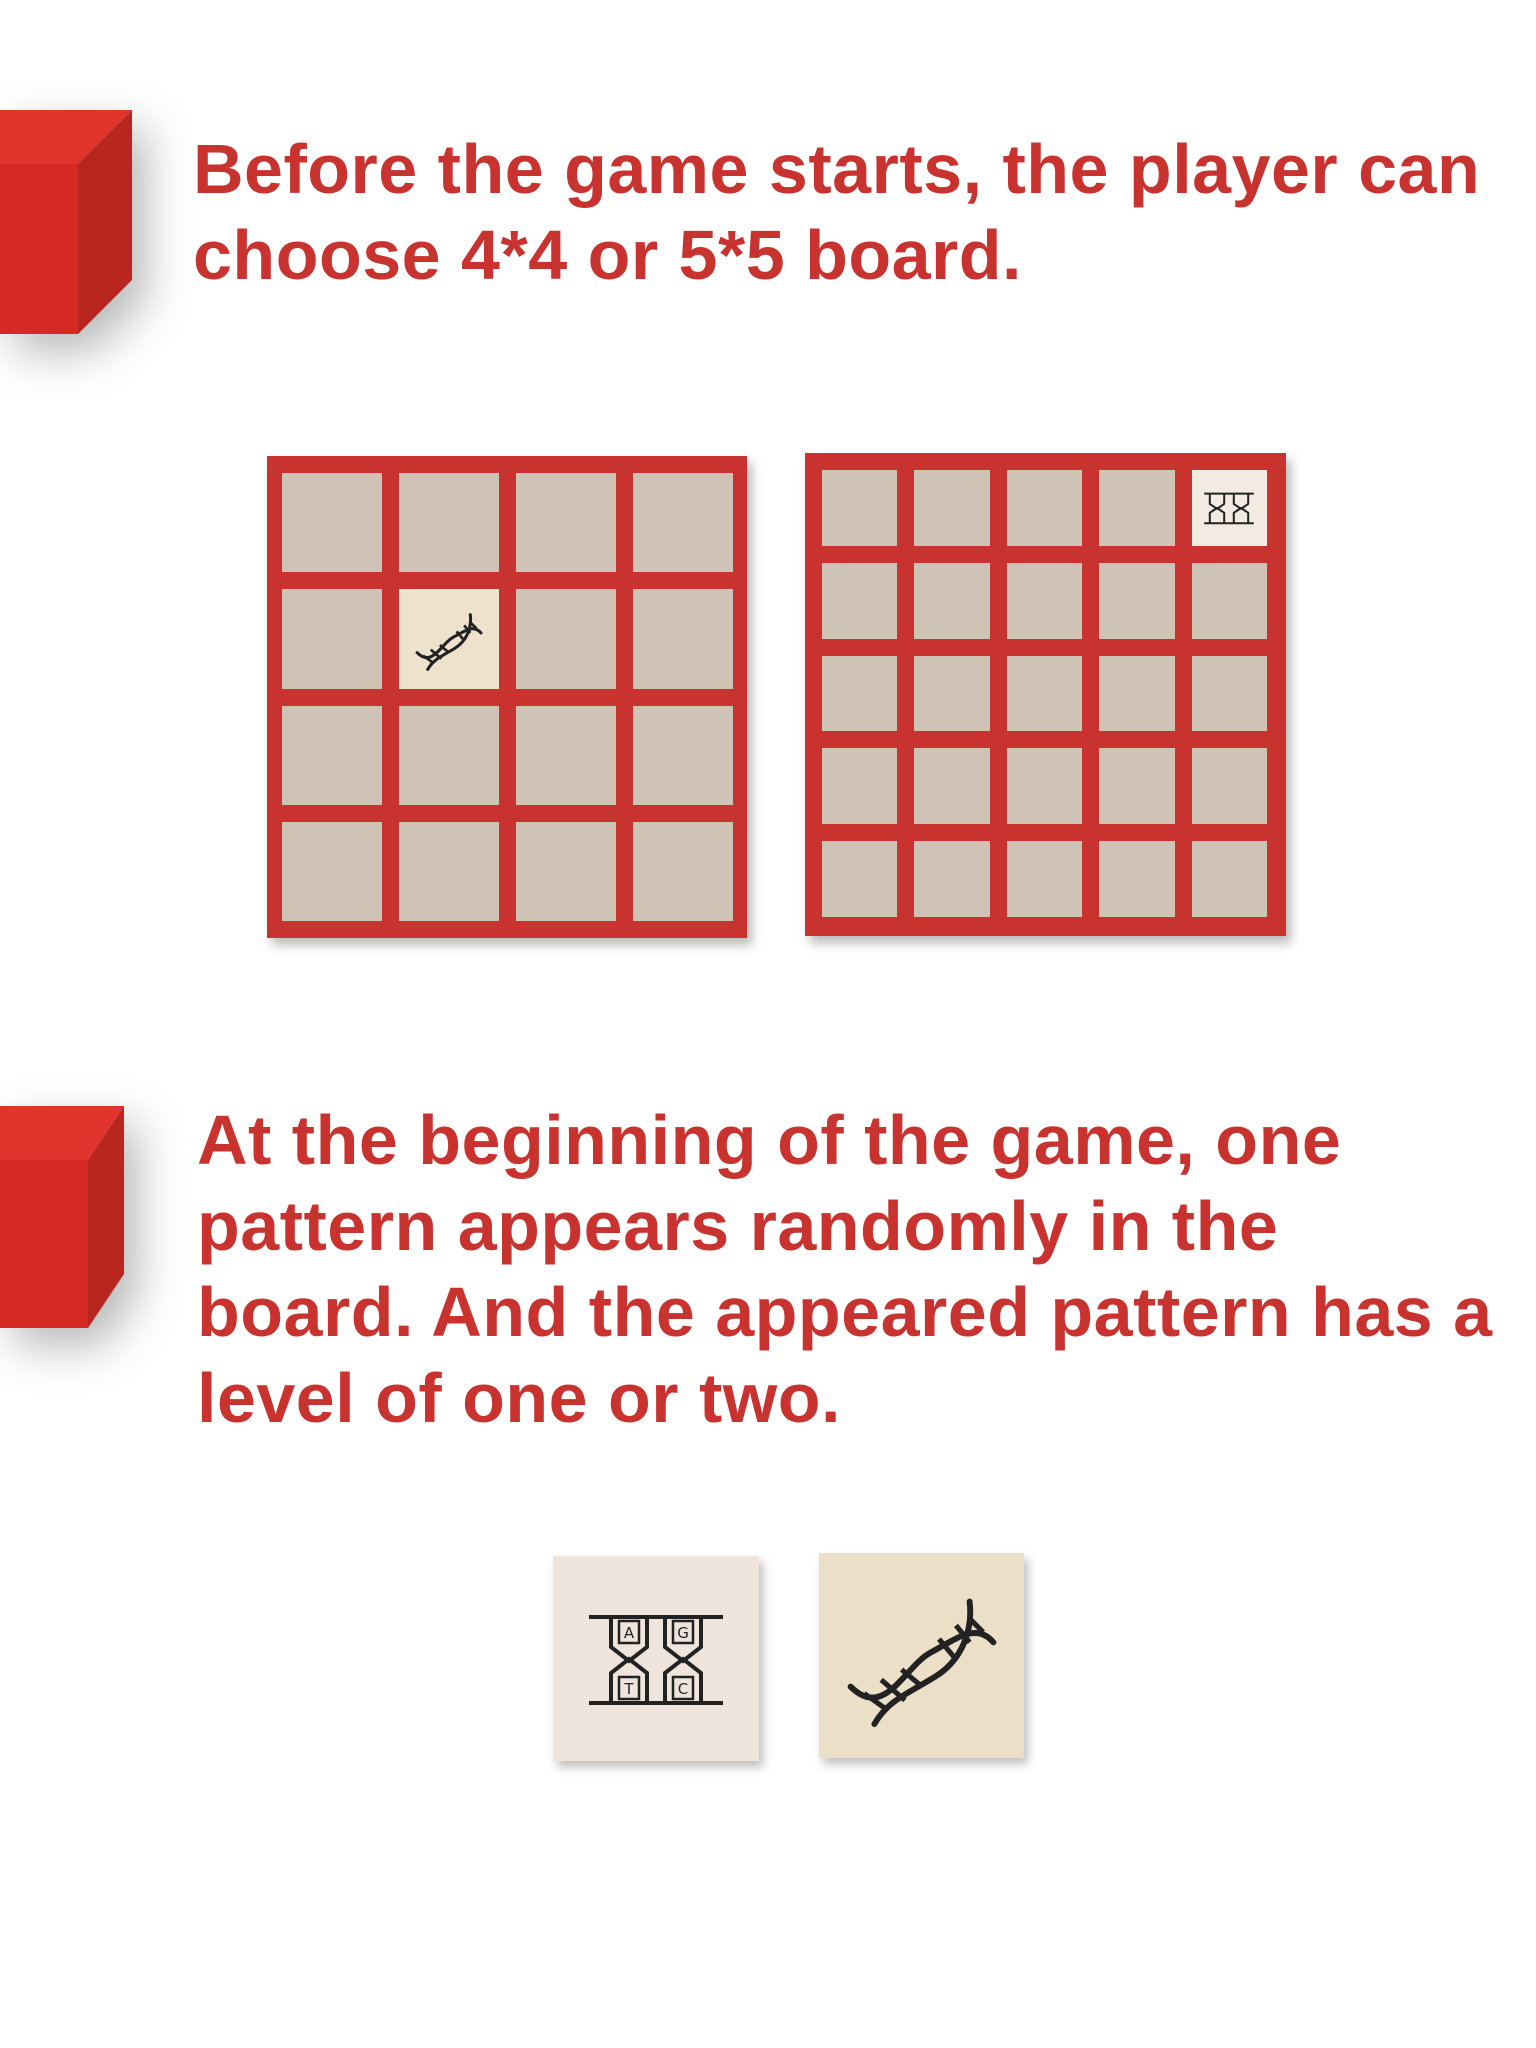  Describe the element at coordinates (628, 1689) in the screenshot. I see `gene-letter: T` at that location.